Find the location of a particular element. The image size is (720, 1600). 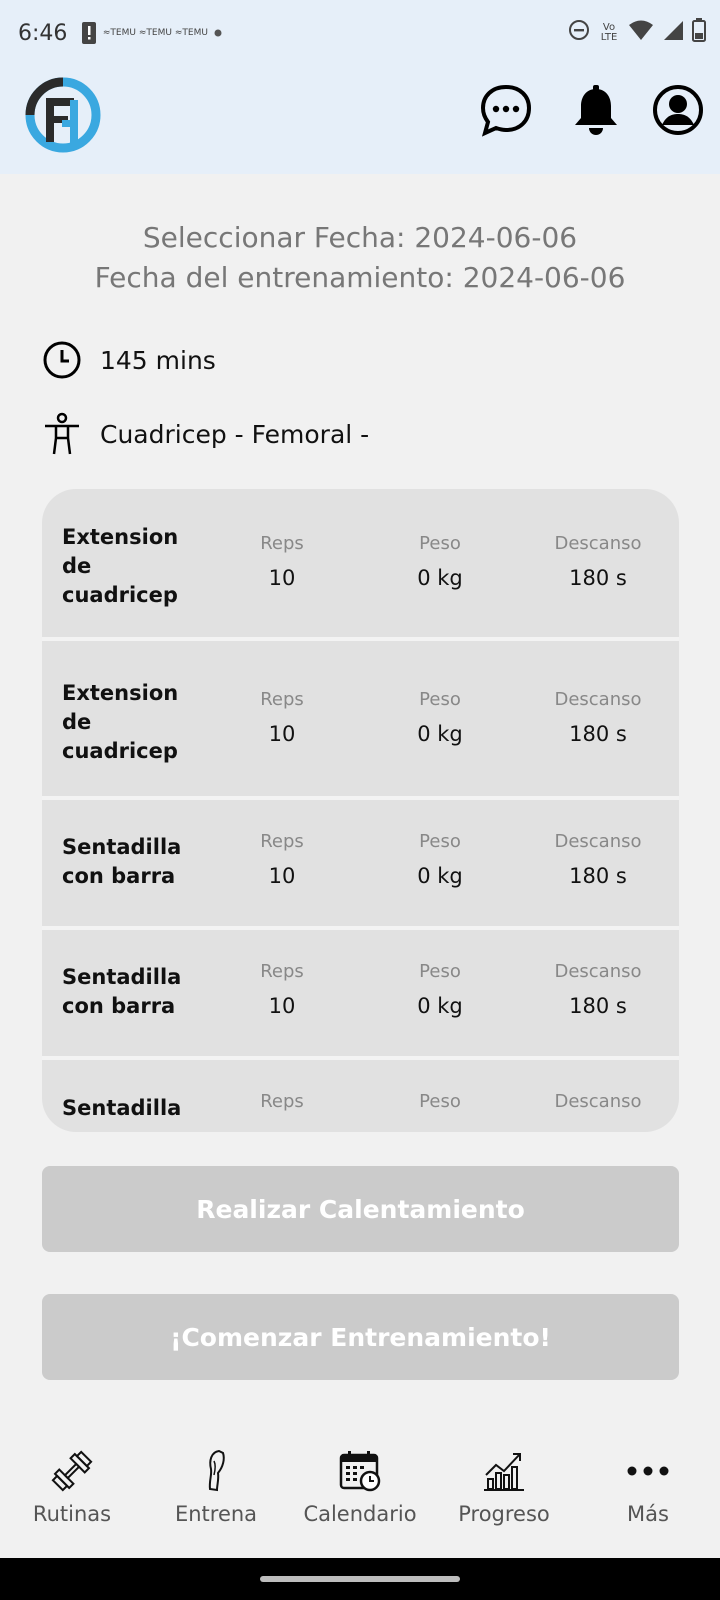

duration-row: 145 mins is located at coordinates (128, 360).